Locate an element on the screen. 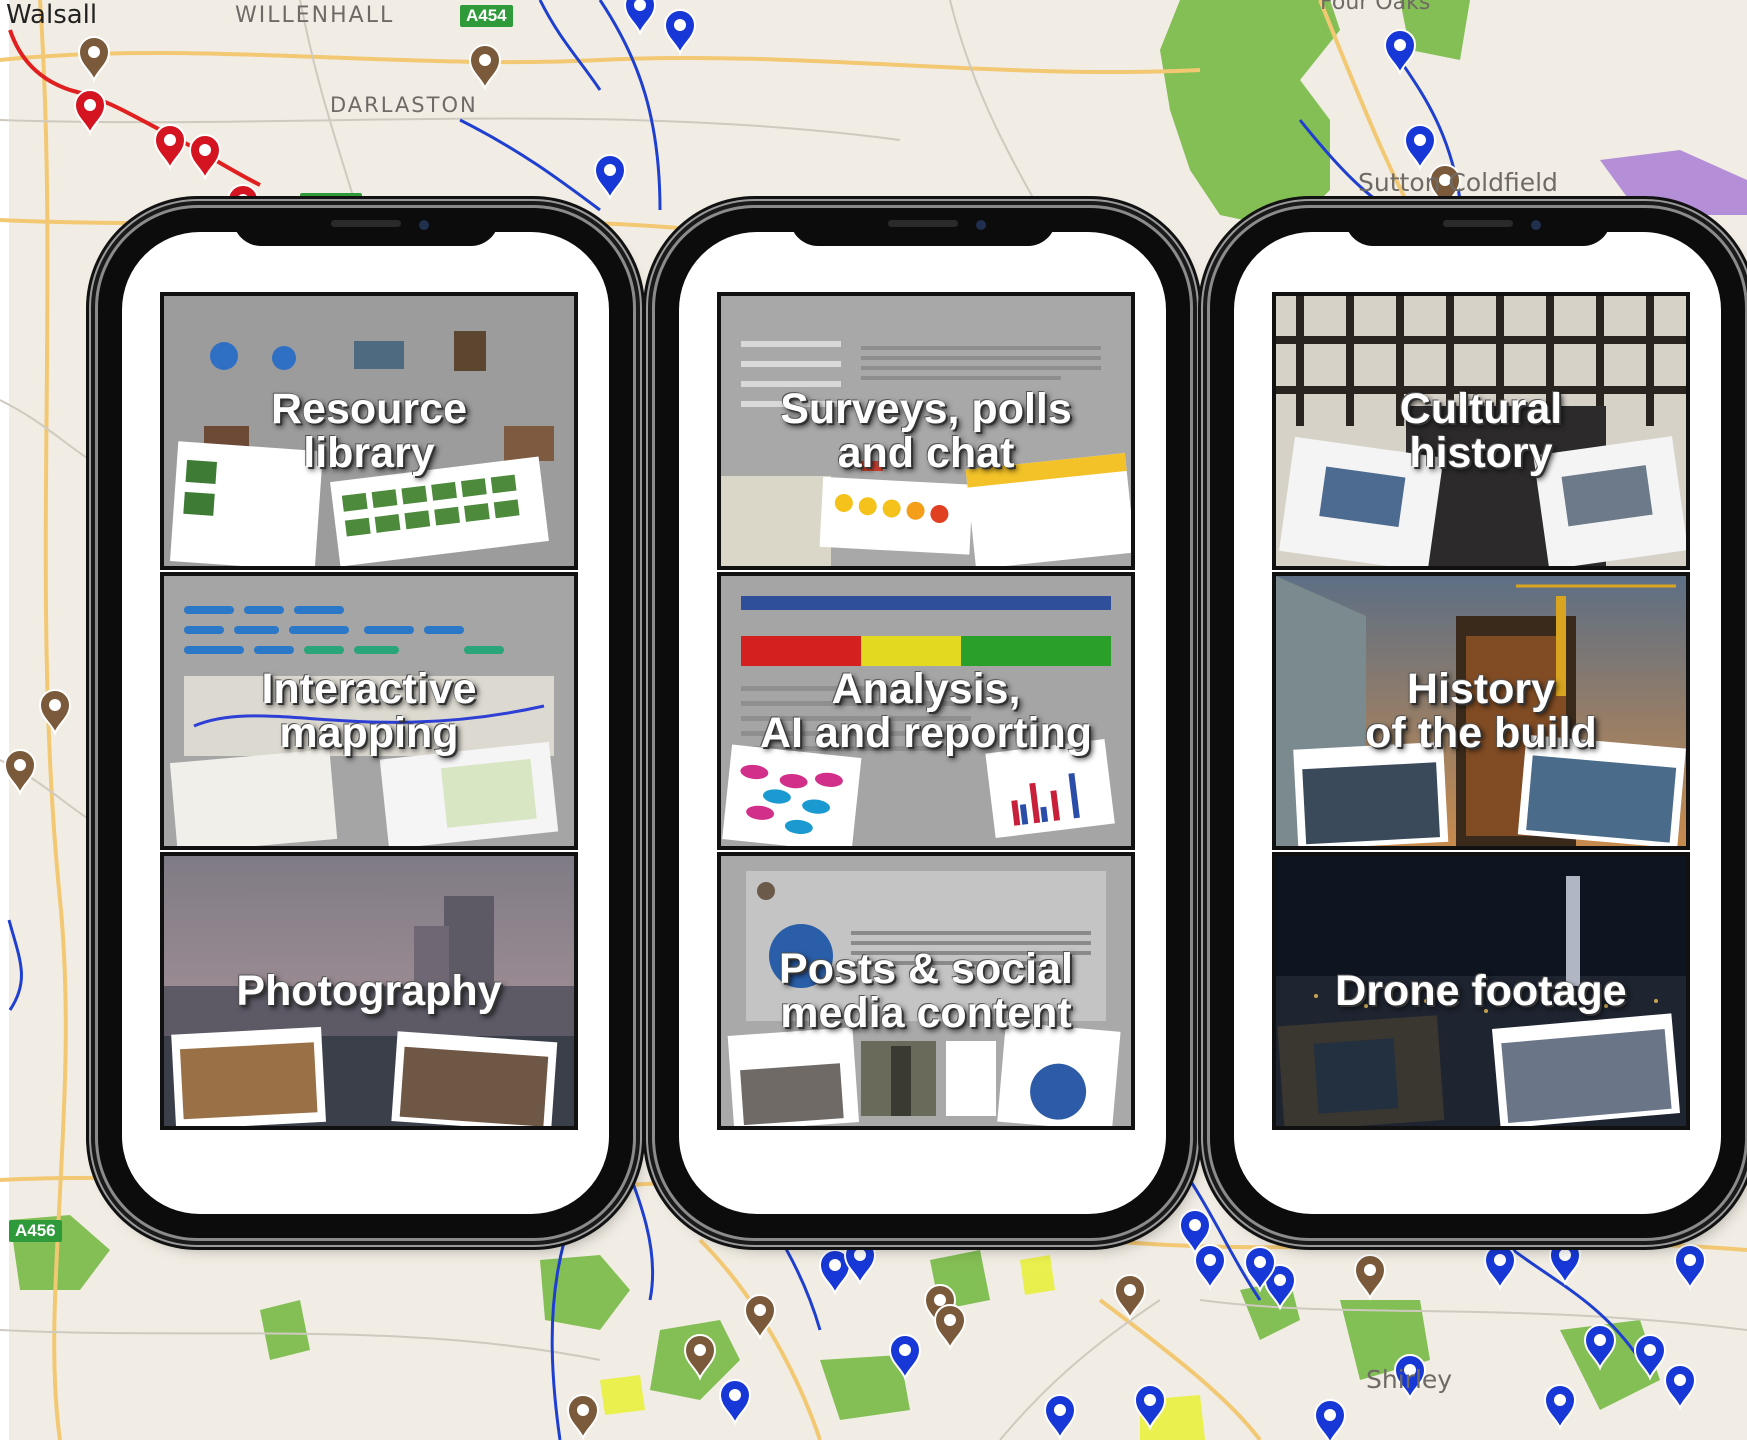 The image size is (1747, 1440). tile-photography: Photography is located at coordinates (369, 991).